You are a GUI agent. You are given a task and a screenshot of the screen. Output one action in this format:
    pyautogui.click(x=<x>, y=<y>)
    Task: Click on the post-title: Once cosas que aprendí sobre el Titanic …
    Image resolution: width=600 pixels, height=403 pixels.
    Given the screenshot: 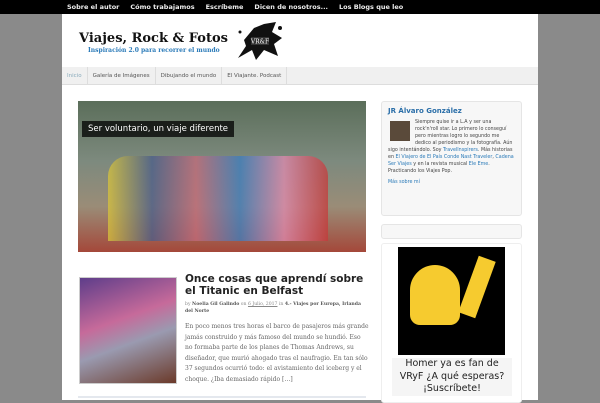 What is the action you would take?
    pyautogui.click(x=275, y=285)
    